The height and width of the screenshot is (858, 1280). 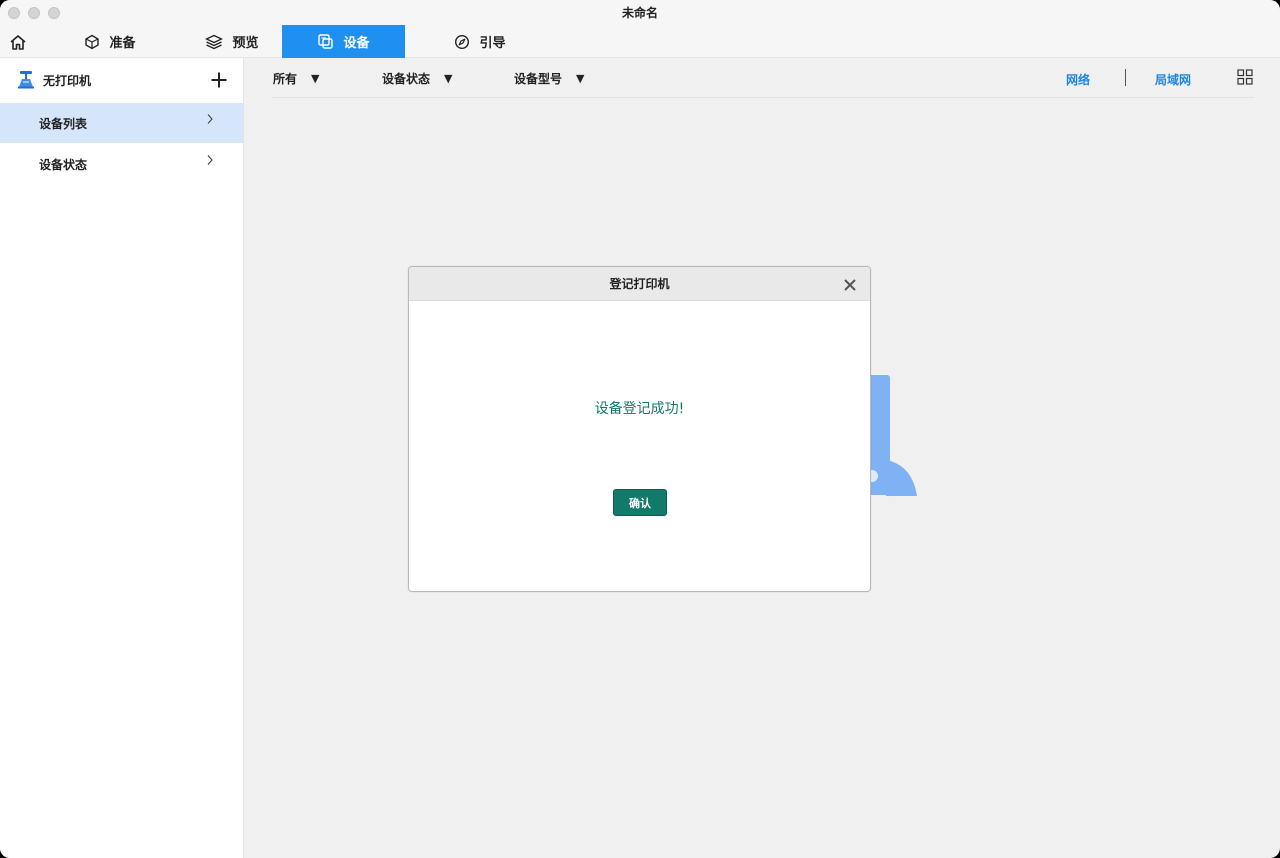 I want to click on link-divider, so click(x=1125, y=77).